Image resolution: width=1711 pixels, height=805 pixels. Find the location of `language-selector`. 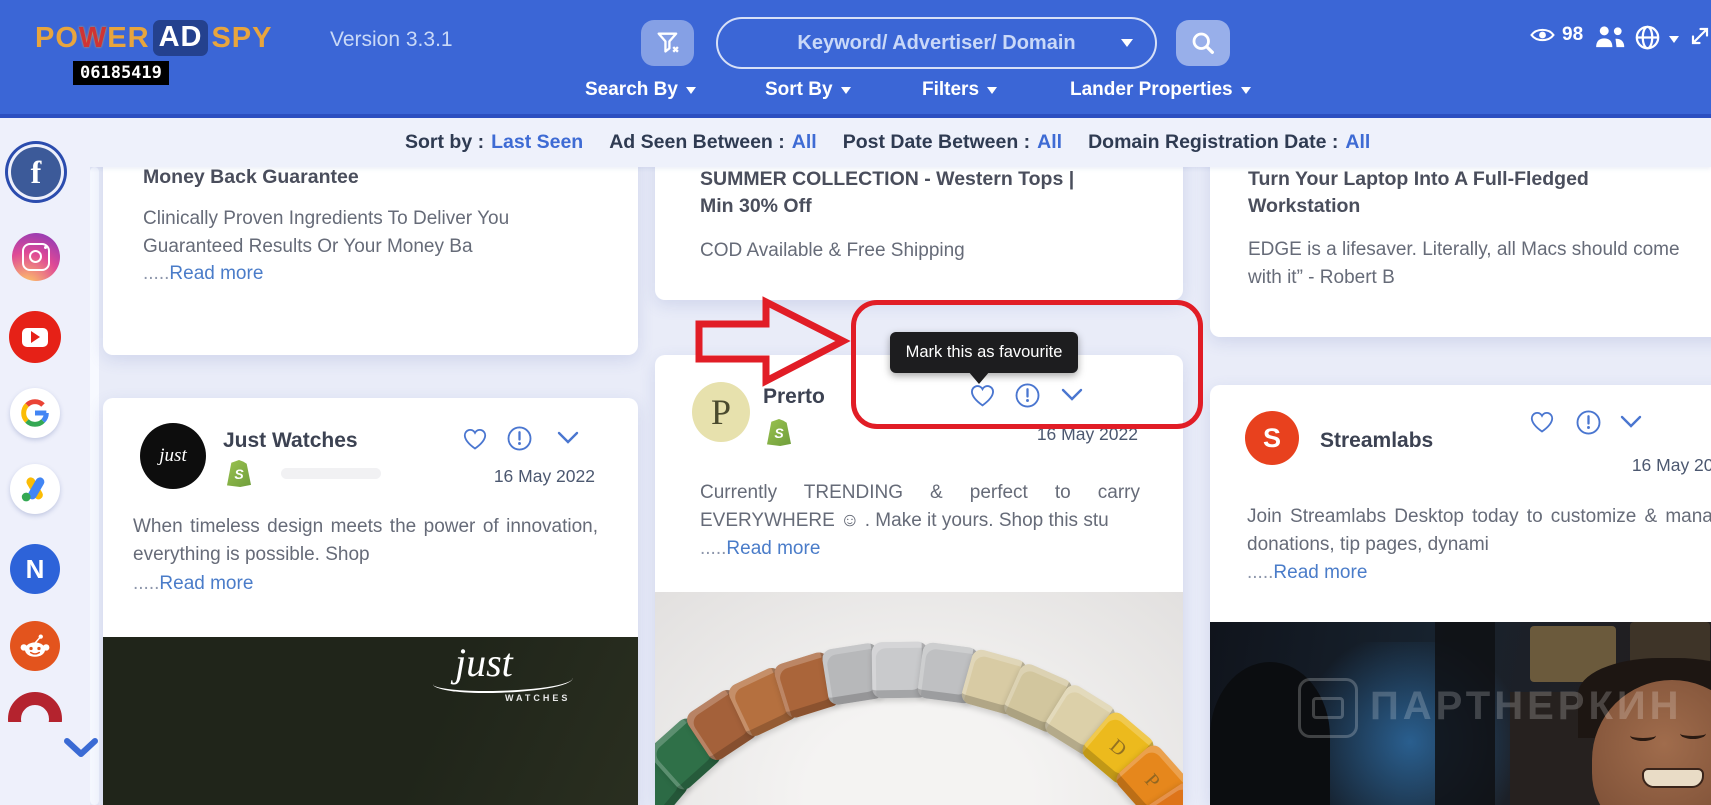

language-selector is located at coordinates (1656, 37).